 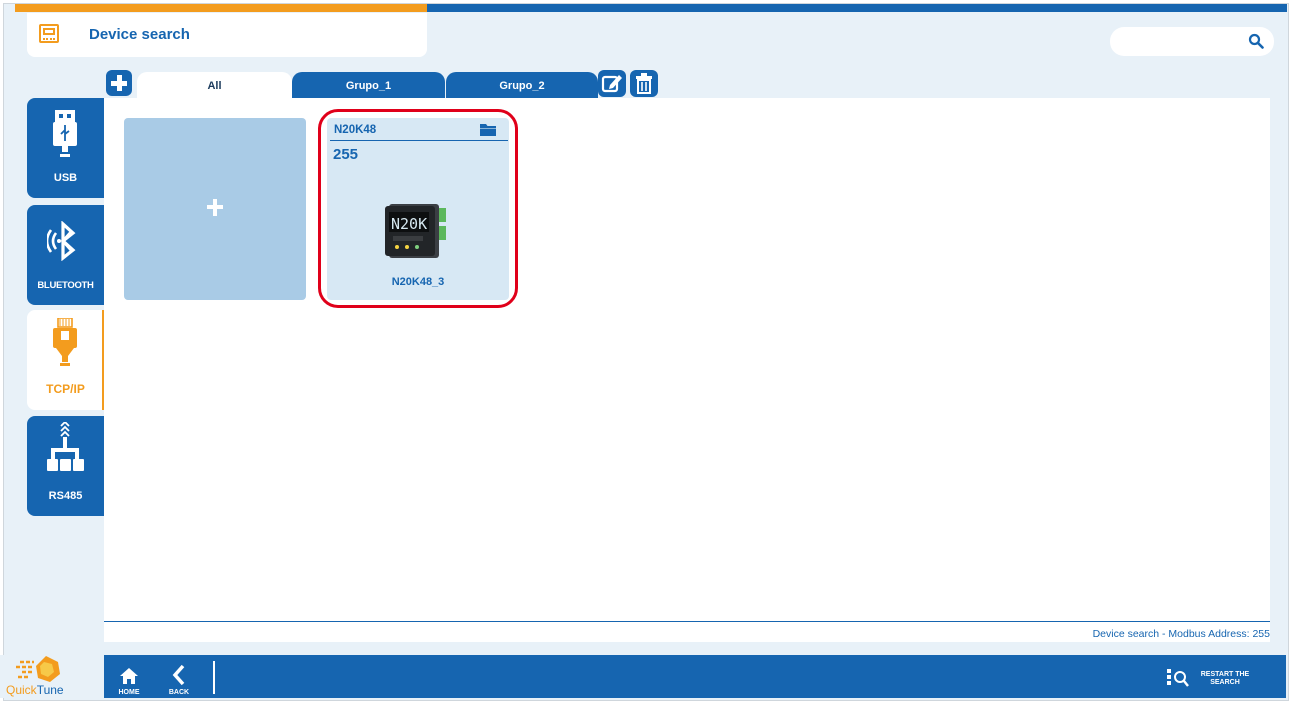 What do you see at coordinates (221, 8) in the screenshot?
I see `top-accent-orange` at bounding box center [221, 8].